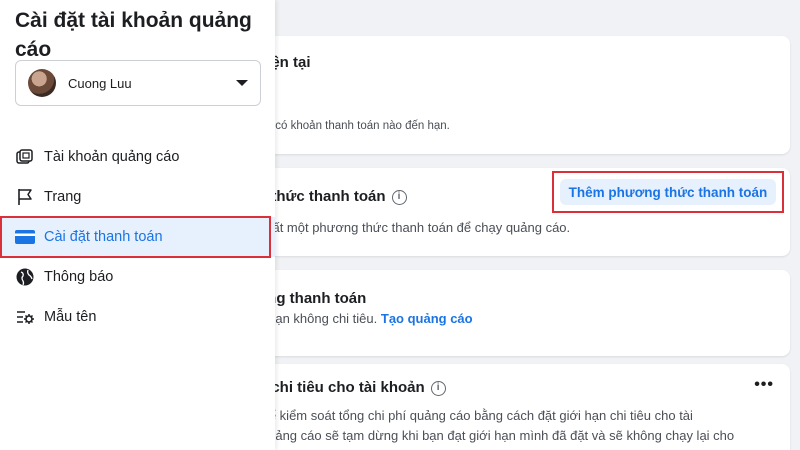  I want to click on page-title: Cài đặt tài khoản quảng cáo, so click(133, 35).